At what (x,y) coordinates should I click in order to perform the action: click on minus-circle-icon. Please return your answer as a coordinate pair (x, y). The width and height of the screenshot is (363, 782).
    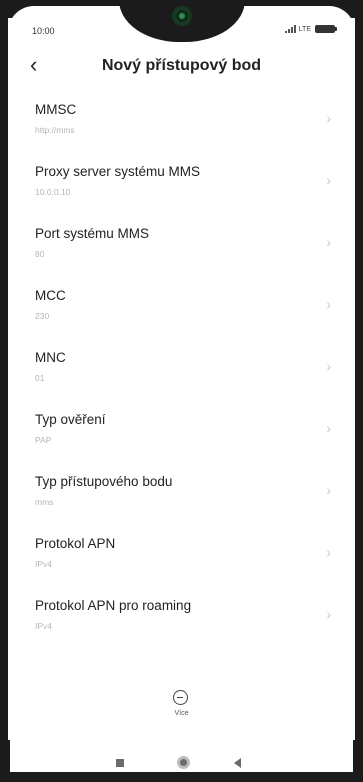
    Looking at the image, I should click on (180, 697).